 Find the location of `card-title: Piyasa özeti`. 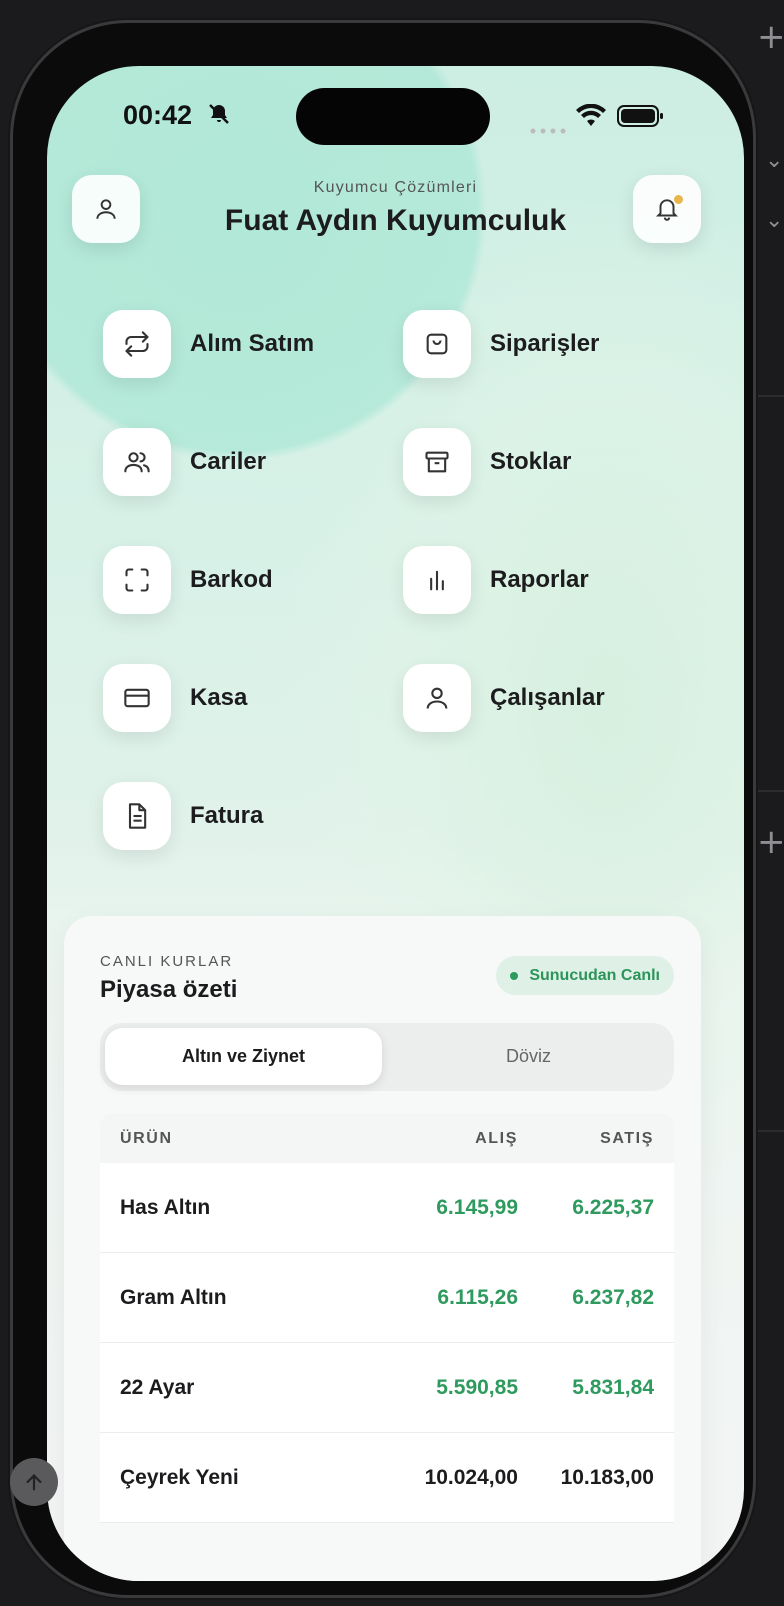

card-title: Piyasa özeti is located at coordinates (169, 989).